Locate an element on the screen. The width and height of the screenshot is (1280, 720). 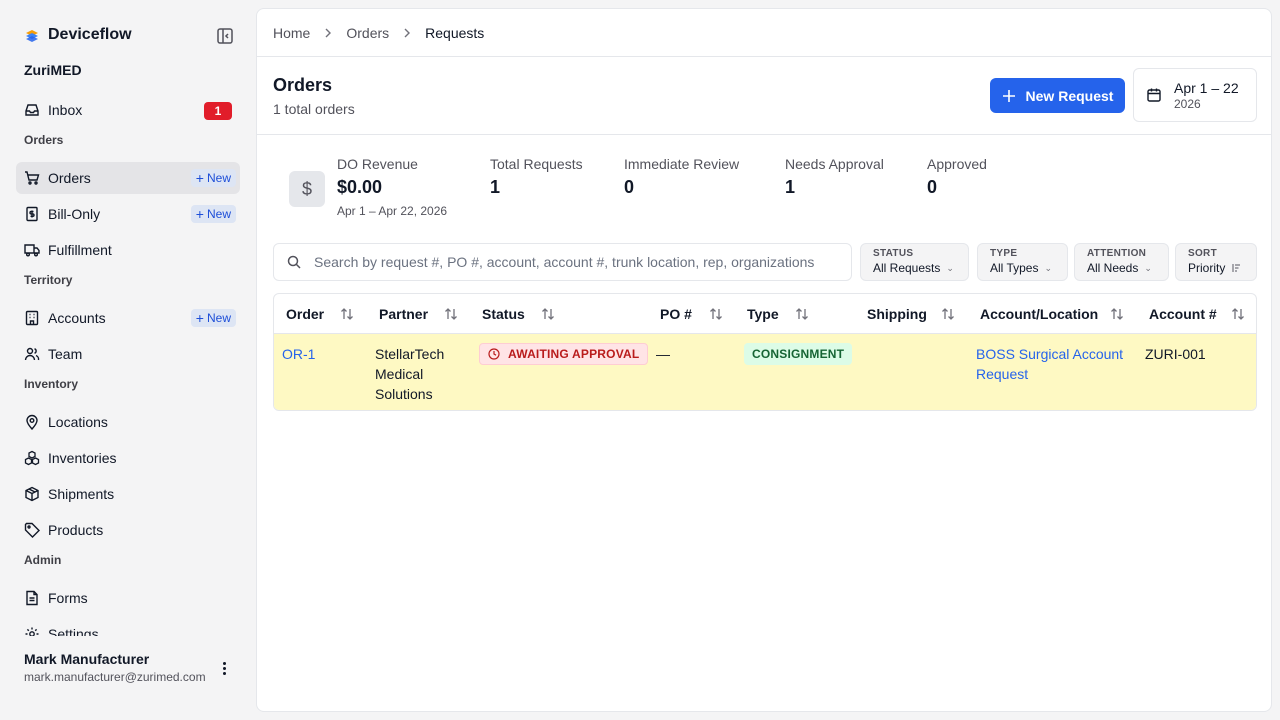
sidebar-item-label: Accounts is located at coordinates (77, 318).